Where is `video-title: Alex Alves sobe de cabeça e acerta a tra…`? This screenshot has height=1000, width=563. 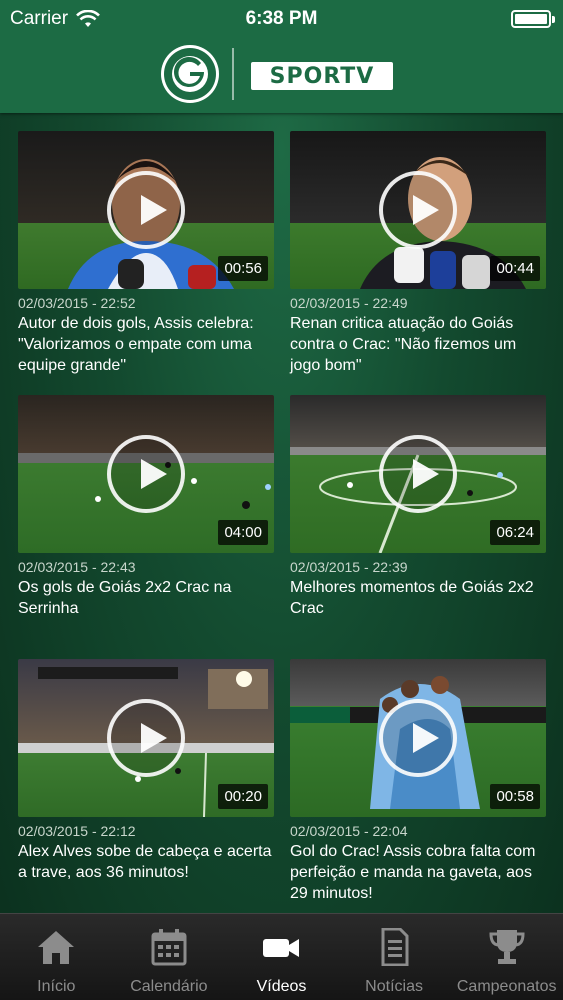 video-title: Alex Alves sobe de cabeça e acerta a tra… is located at coordinates (146, 862).